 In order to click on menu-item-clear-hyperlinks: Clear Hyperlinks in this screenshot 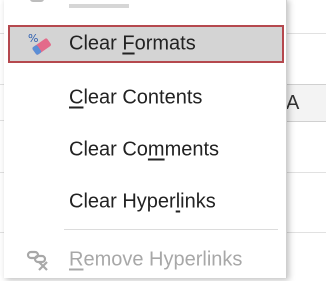, I will do `click(145, 202)`.